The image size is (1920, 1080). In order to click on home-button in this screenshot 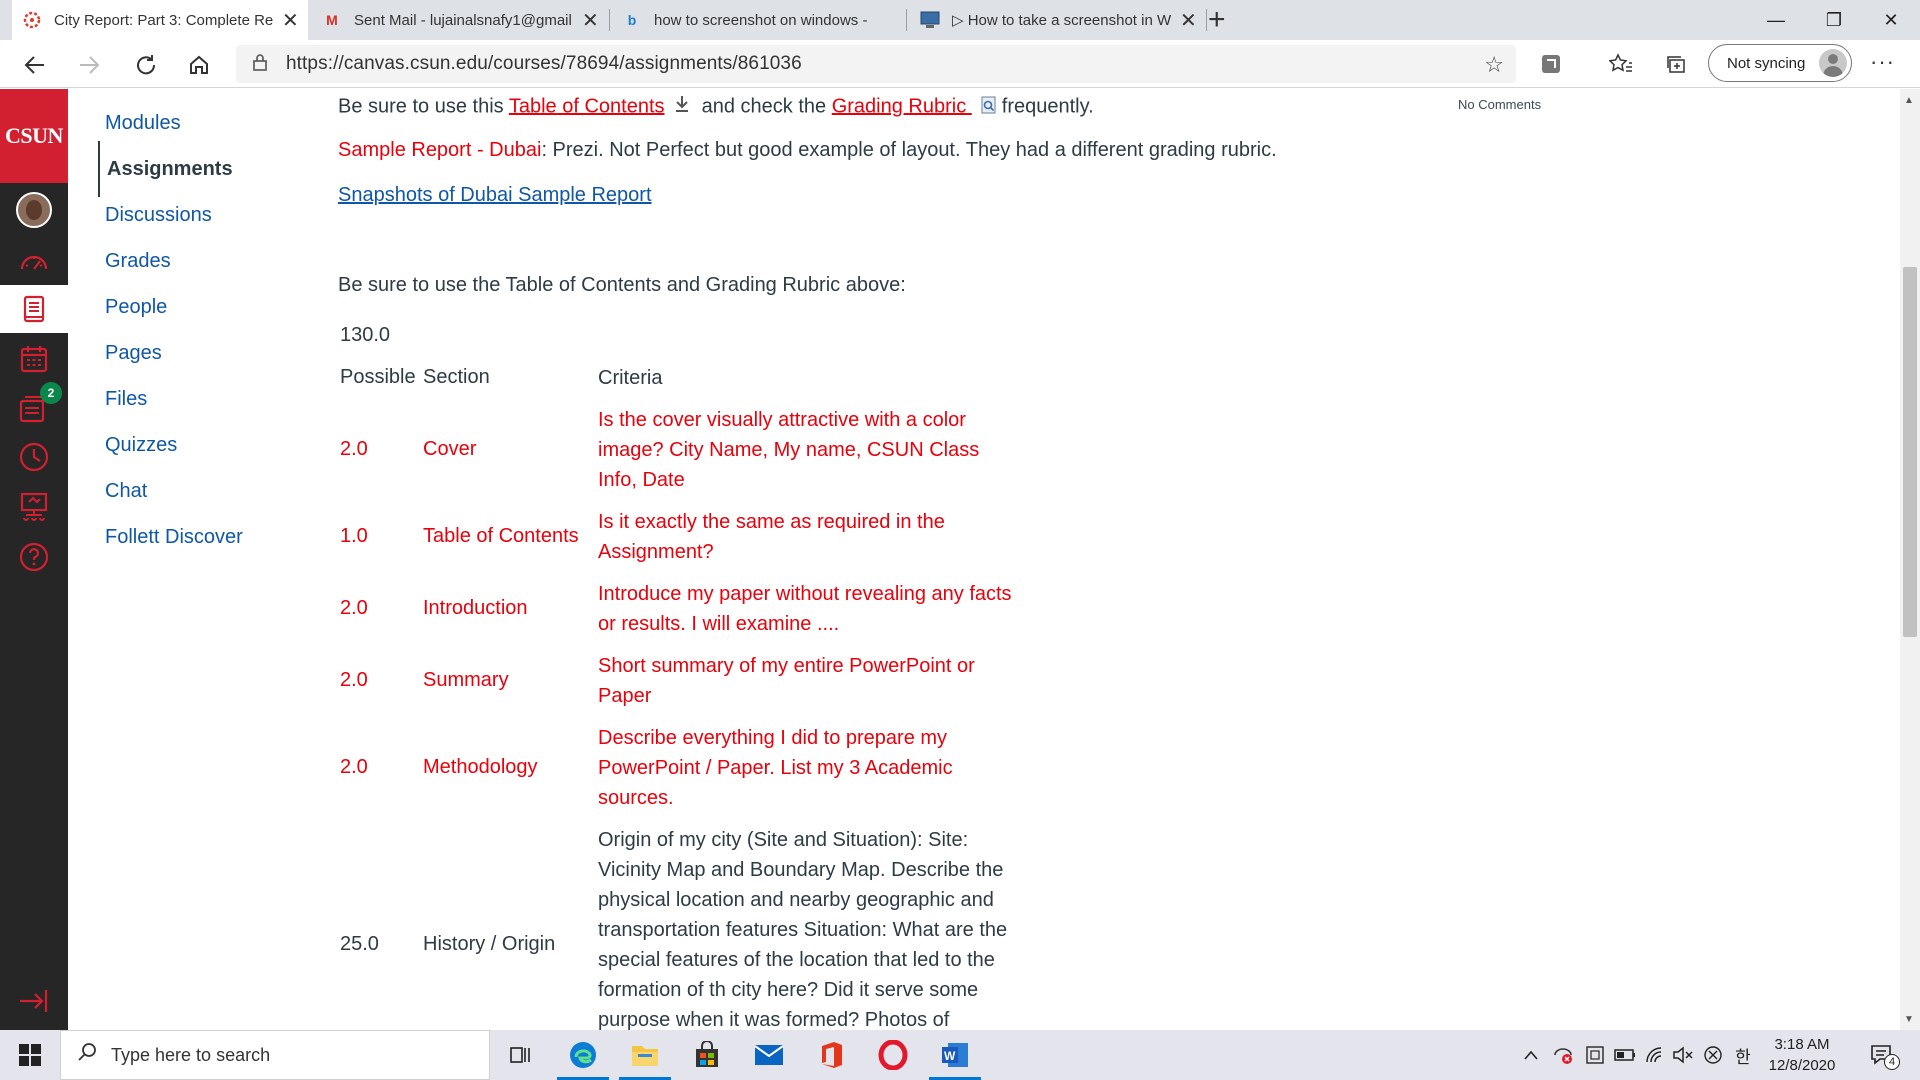, I will do `click(199, 65)`.